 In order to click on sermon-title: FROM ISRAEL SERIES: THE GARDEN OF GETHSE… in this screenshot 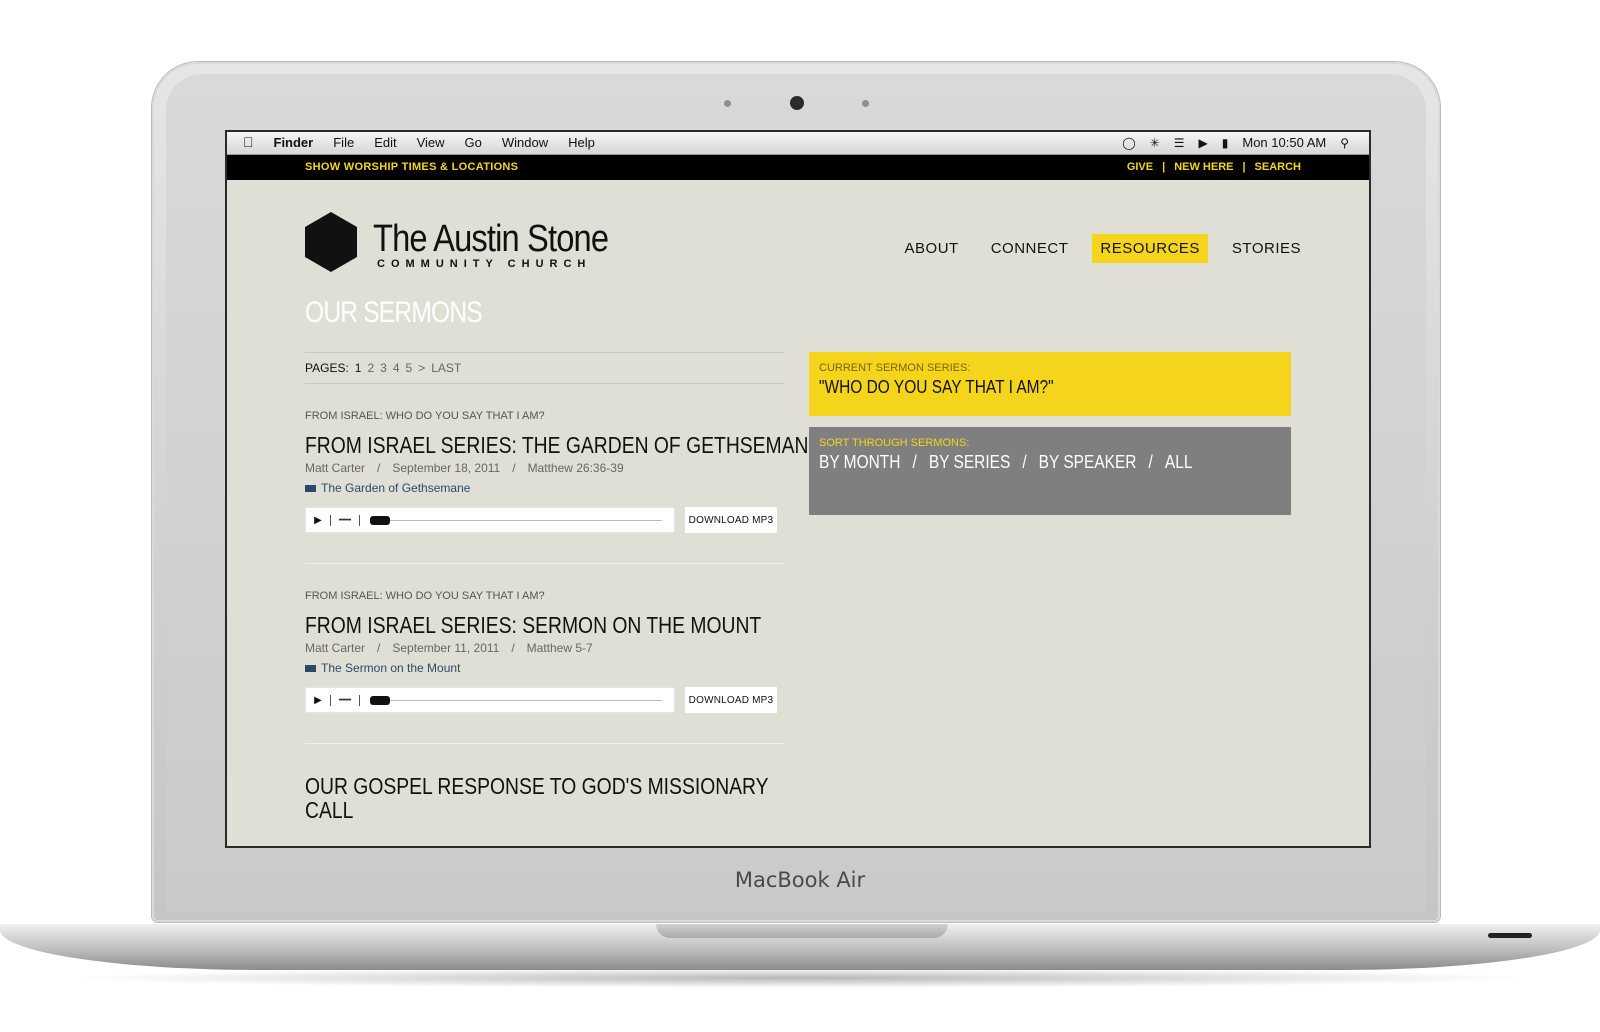, I will do `click(563, 445)`.